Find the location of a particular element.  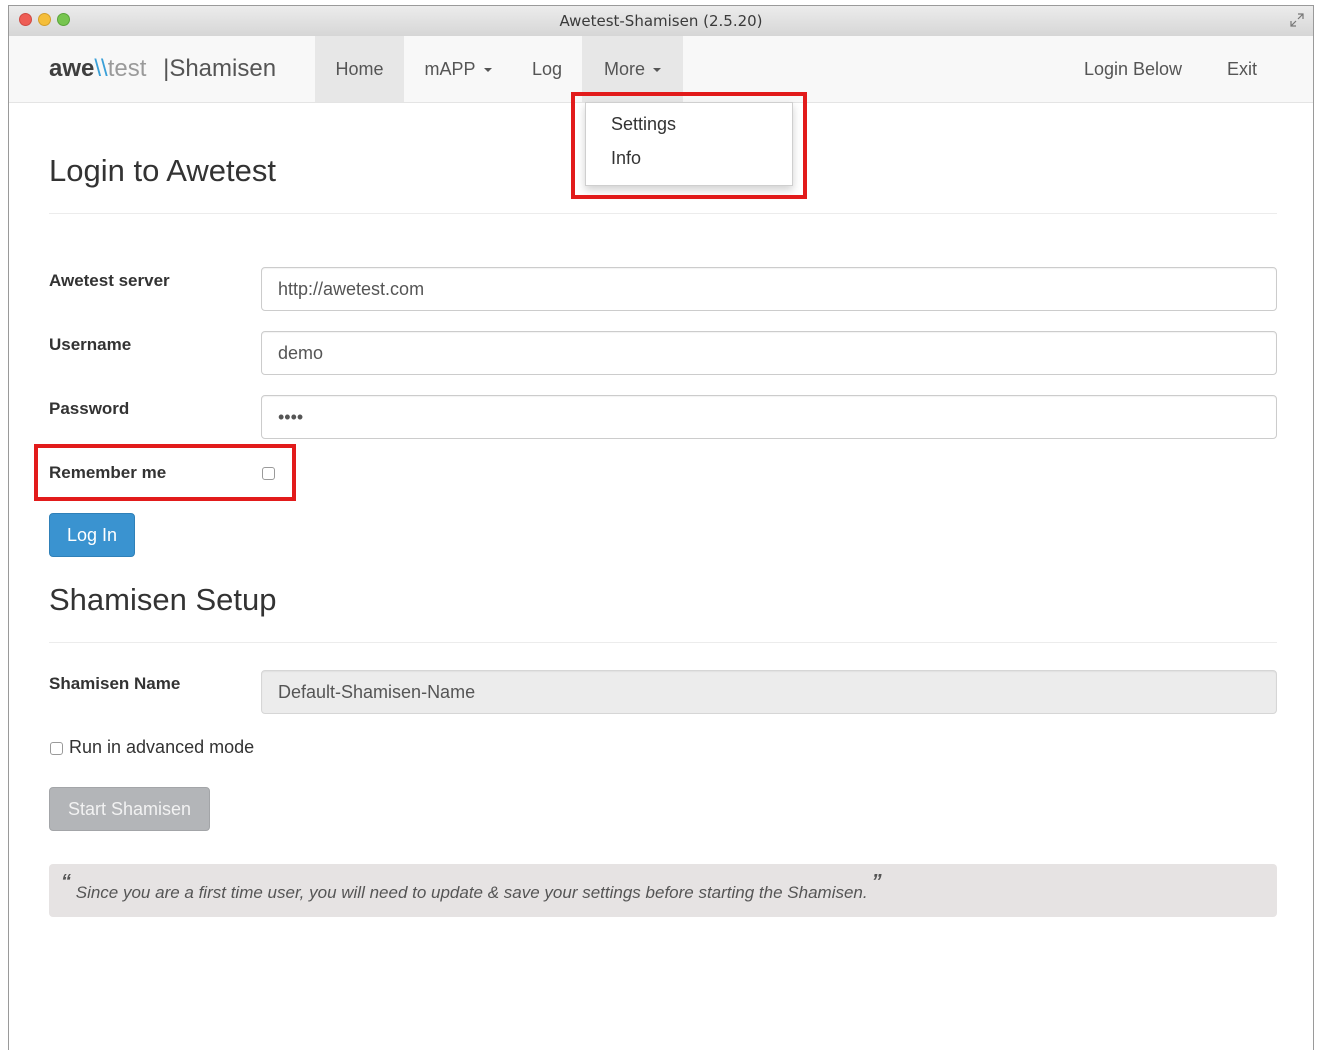

brand-part-awe: awe is located at coordinates (72, 68).